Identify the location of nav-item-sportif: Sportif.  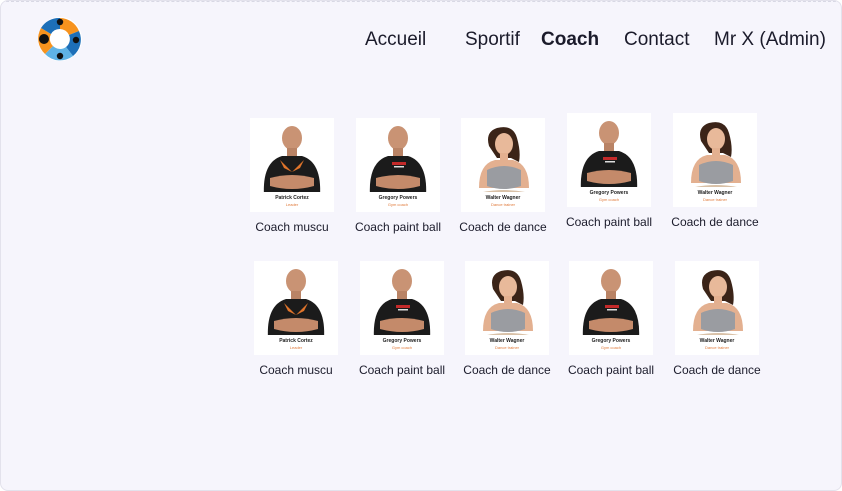
(492, 40).